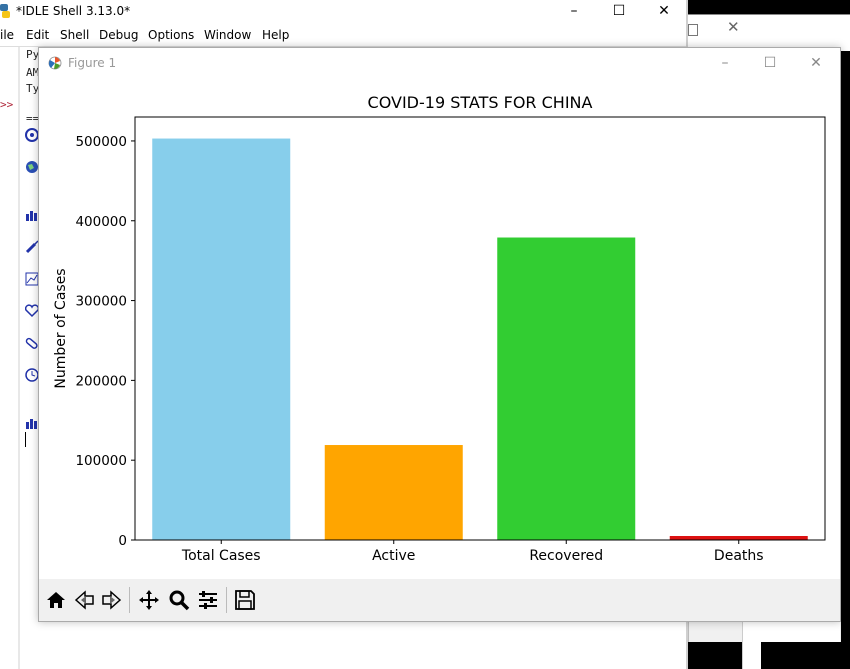 This screenshot has width=850, height=669. Describe the element at coordinates (738, 538) in the screenshot. I see `bar-deaths` at that location.